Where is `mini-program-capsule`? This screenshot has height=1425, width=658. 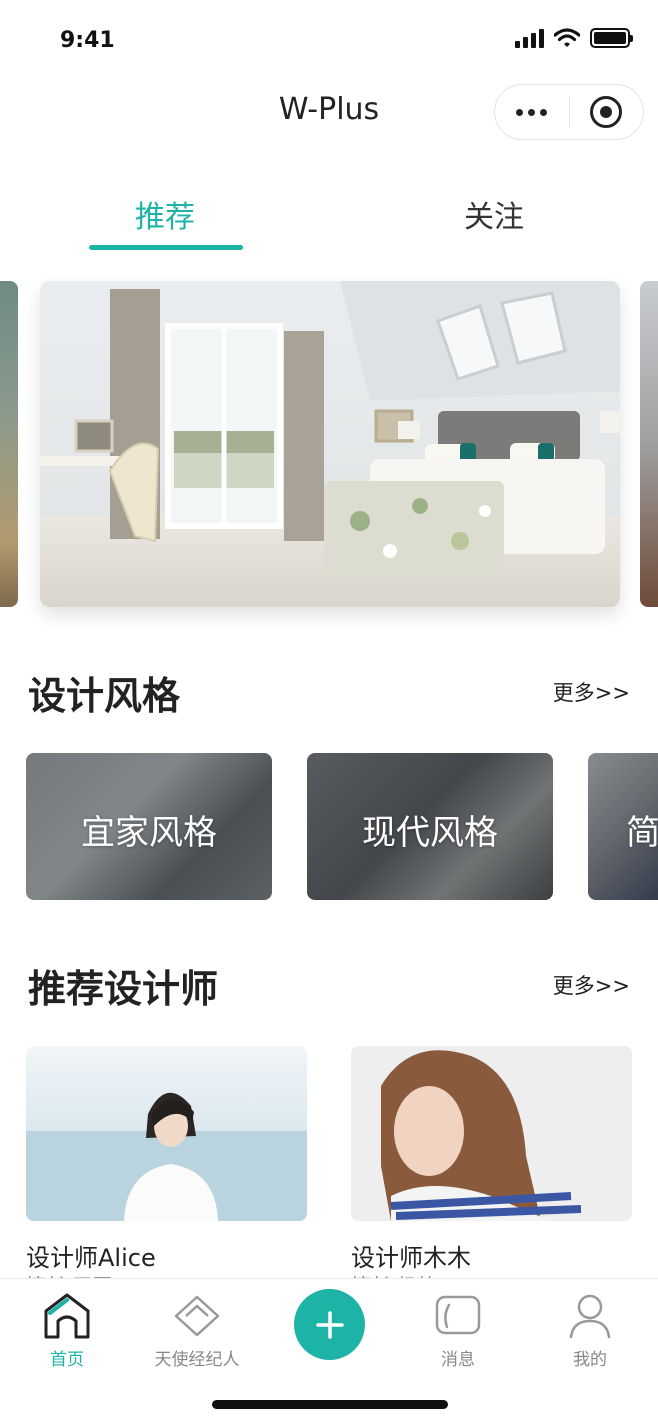
mini-program-capsule is located at coordinates (569, 112).